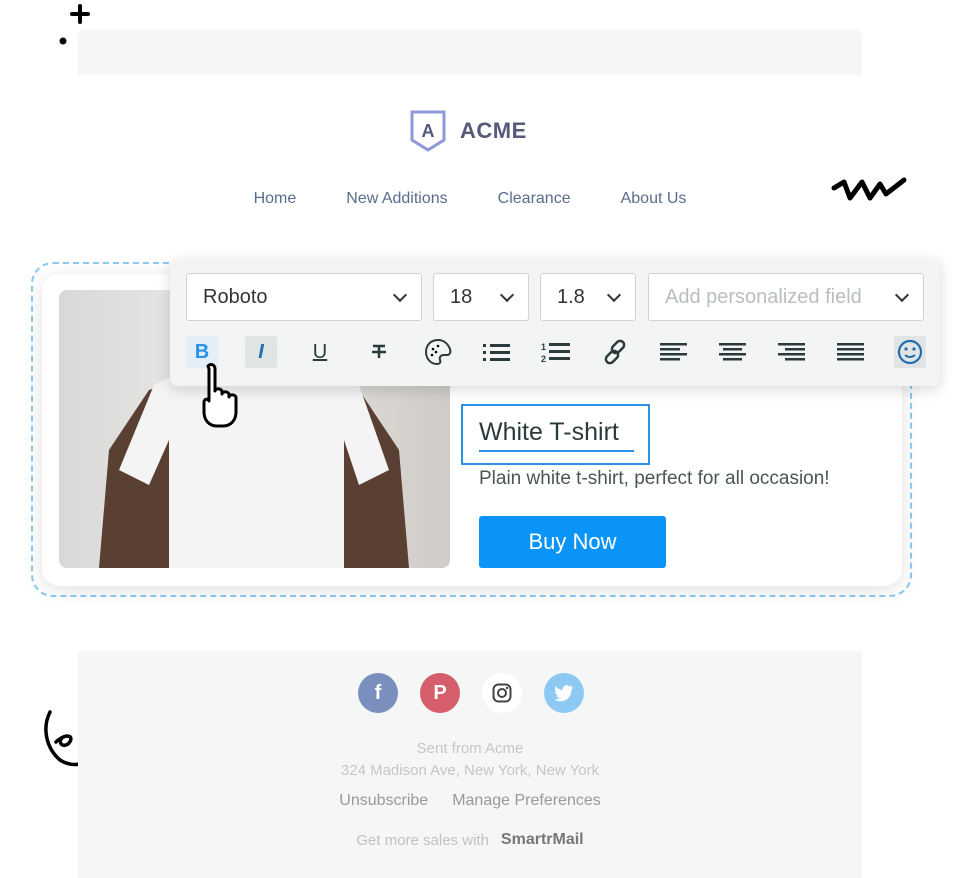 The image size is (966, 878). Describe the element at coordinates (493, 130) in the screenshot. I see `brand-name: ACME` at that location.